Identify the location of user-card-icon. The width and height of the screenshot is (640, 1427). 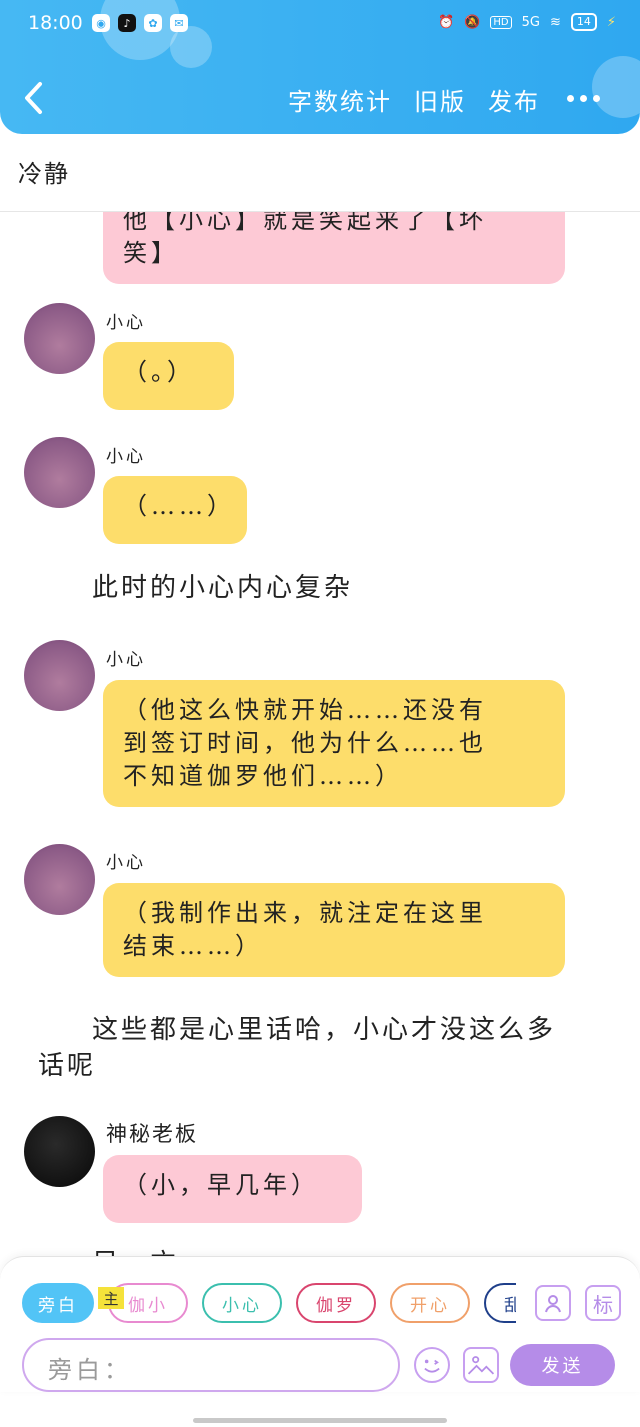
(553, 1303).